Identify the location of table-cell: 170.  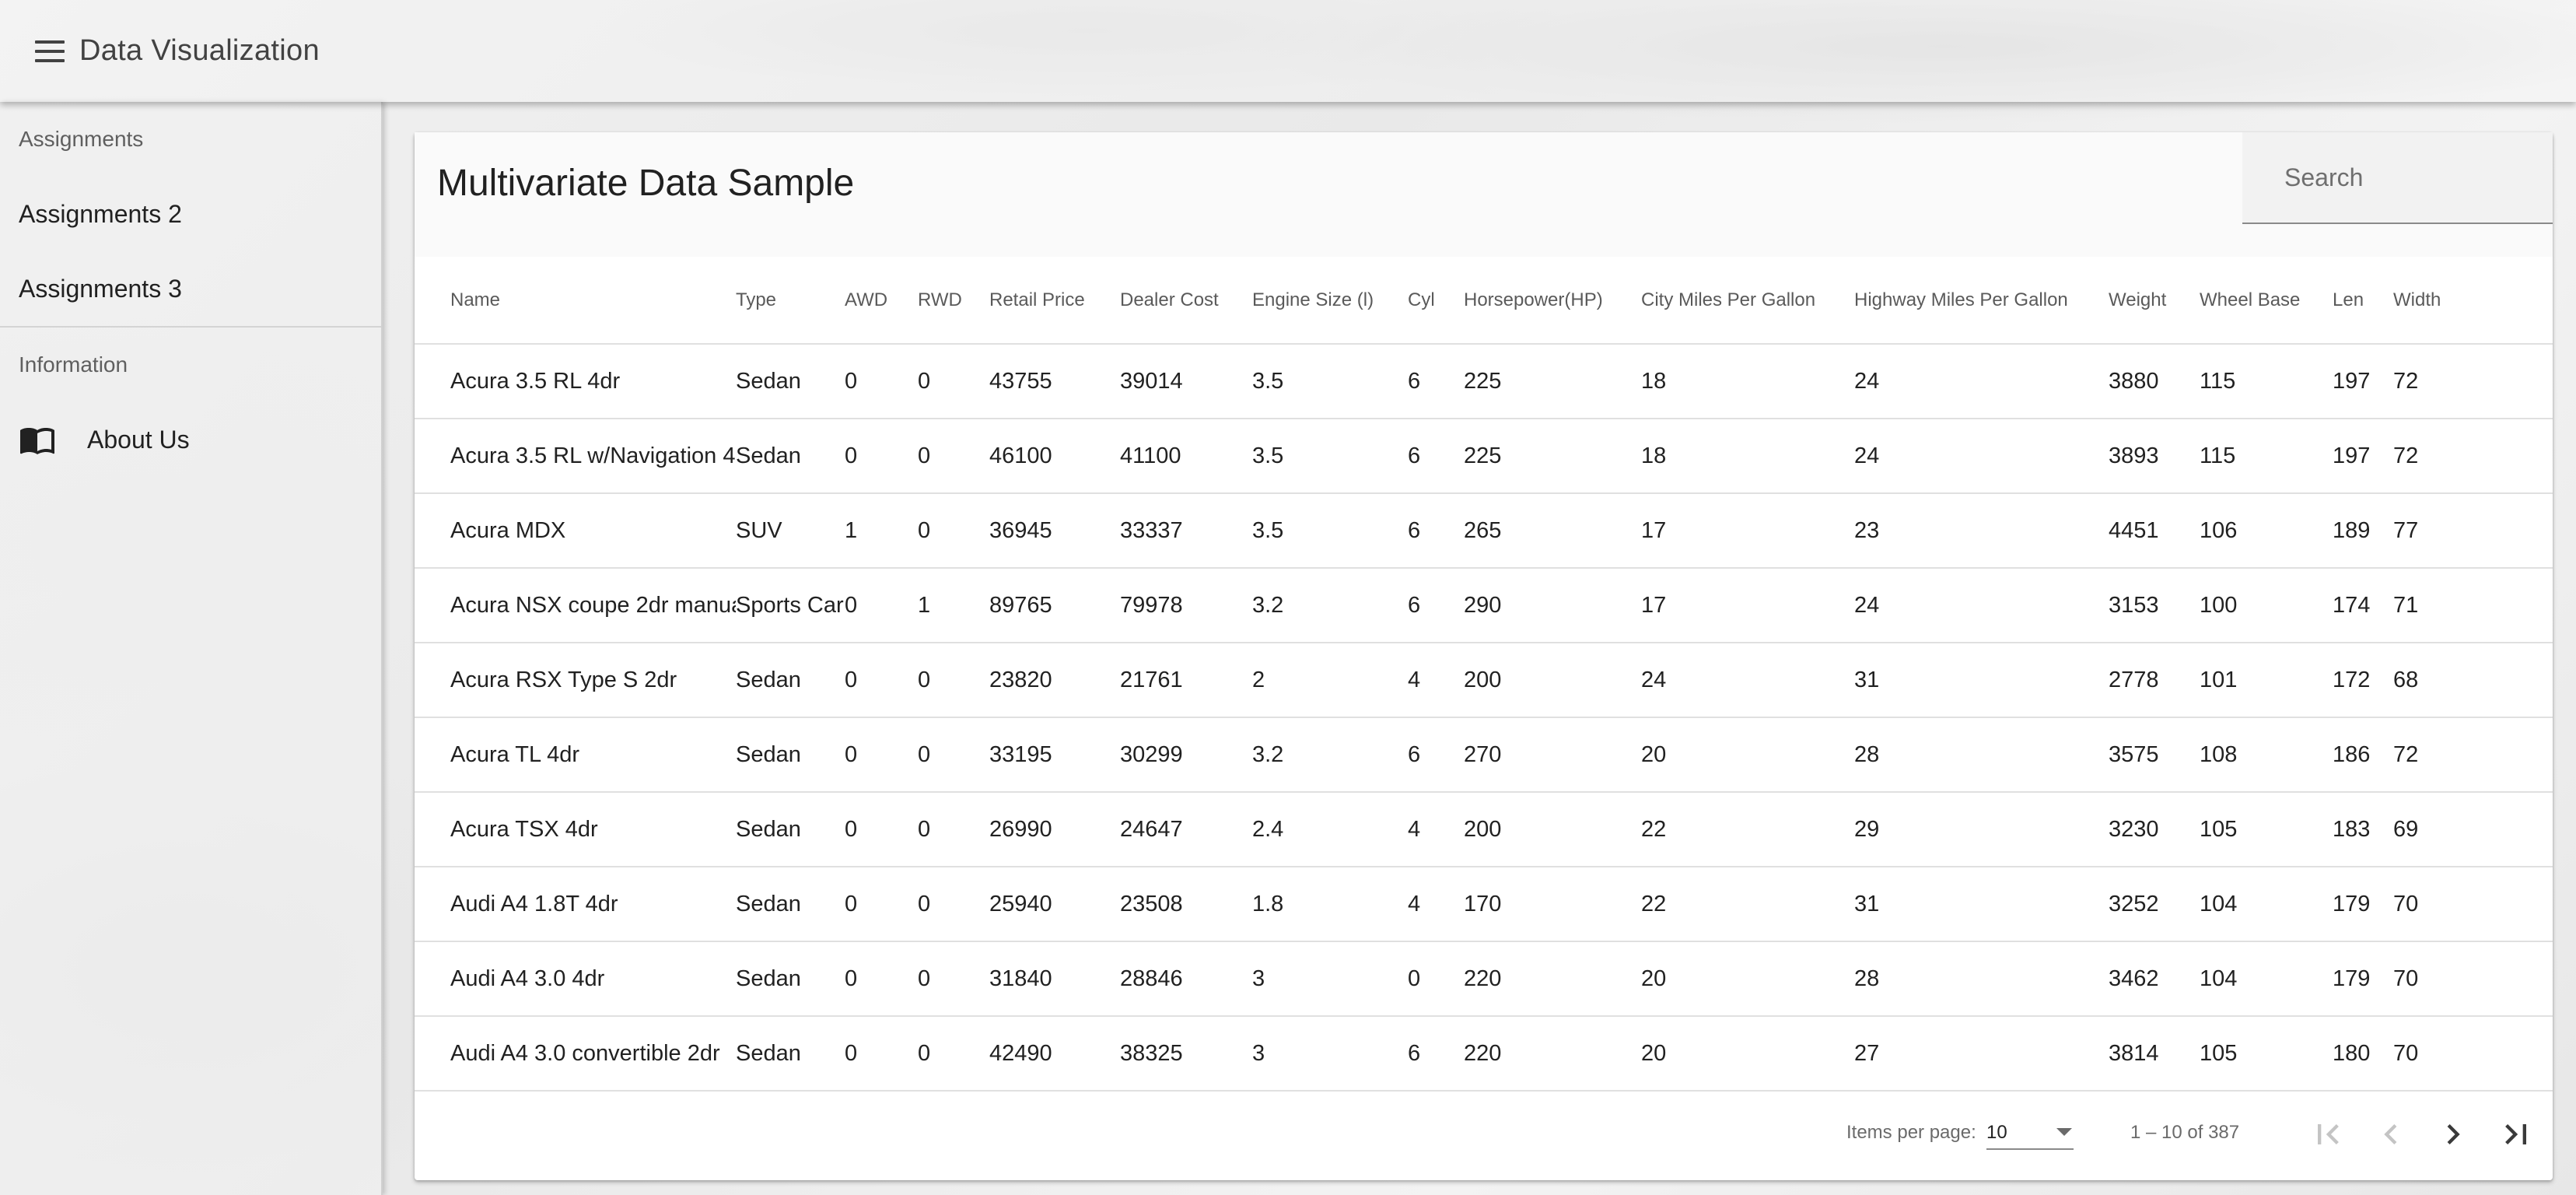
(1552, 904).